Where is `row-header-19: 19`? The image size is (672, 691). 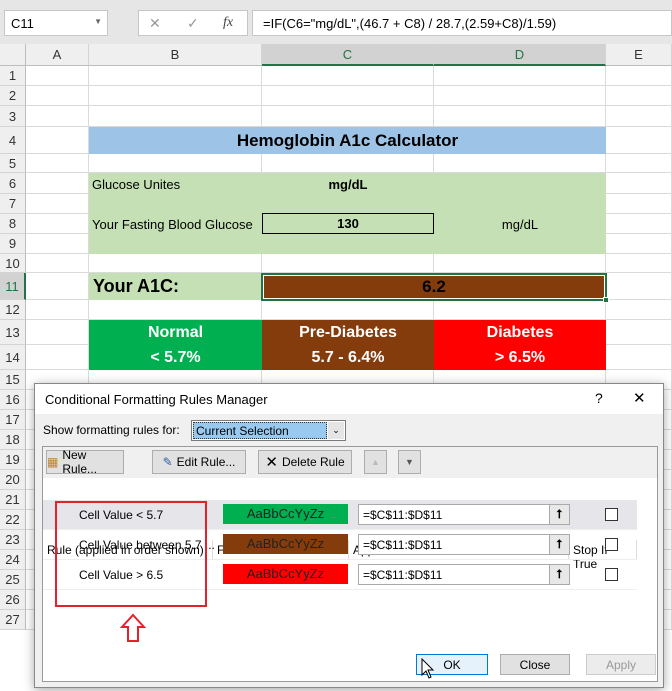
row-header-19: 19 is located at coordinates (13, 460).